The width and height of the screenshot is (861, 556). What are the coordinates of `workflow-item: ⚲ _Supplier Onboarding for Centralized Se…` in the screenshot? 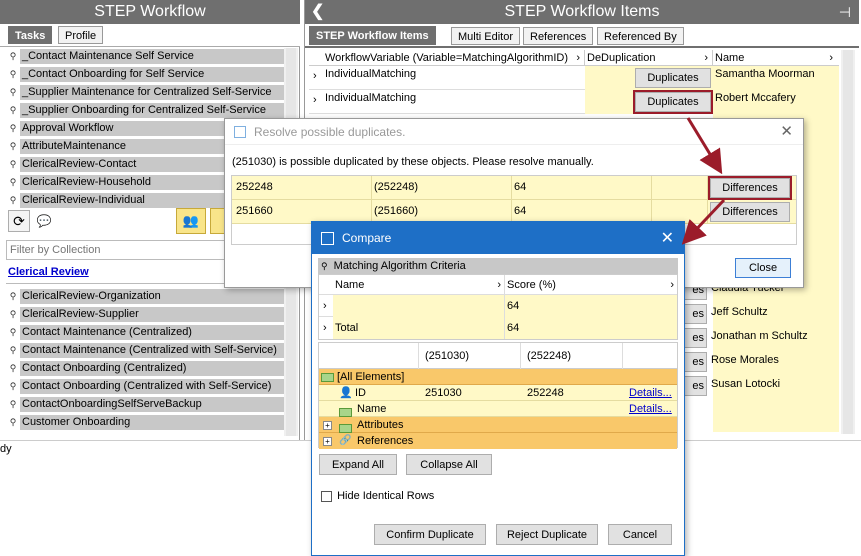 It's located at (147, 110).